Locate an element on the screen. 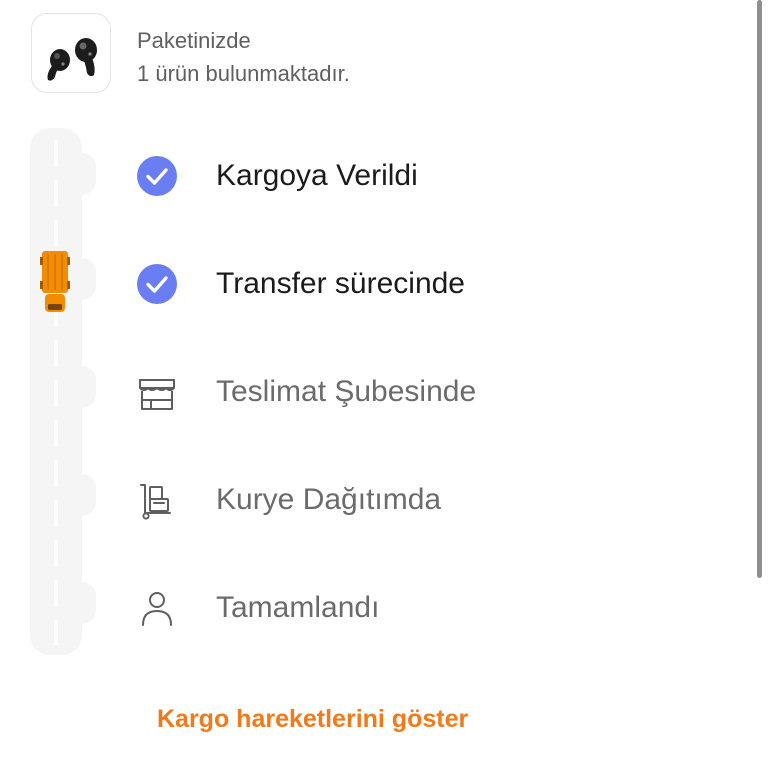 Image resolution: width=768 pixels, height=768 pixels. package-summary: Paketinizde 1 ürün bulunmaktadır. is located at coordinates (243, 57).